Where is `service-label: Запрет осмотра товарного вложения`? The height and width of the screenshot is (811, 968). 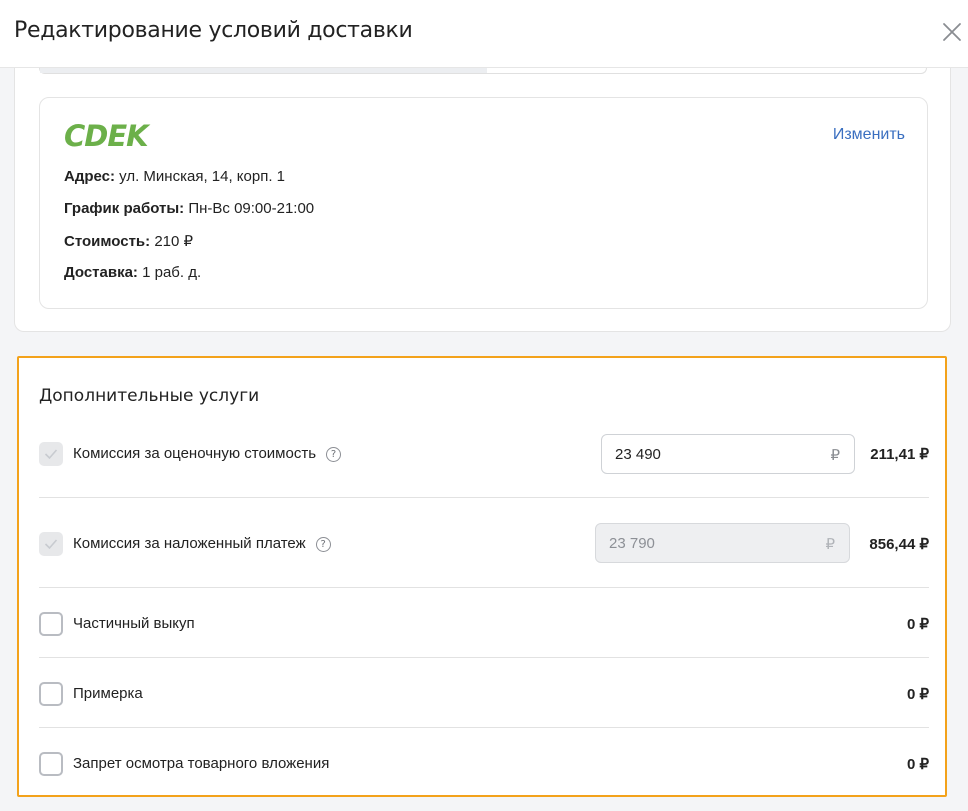 service-label: Запрет осмотра товарного вложения is located at coordinates (201, 763).